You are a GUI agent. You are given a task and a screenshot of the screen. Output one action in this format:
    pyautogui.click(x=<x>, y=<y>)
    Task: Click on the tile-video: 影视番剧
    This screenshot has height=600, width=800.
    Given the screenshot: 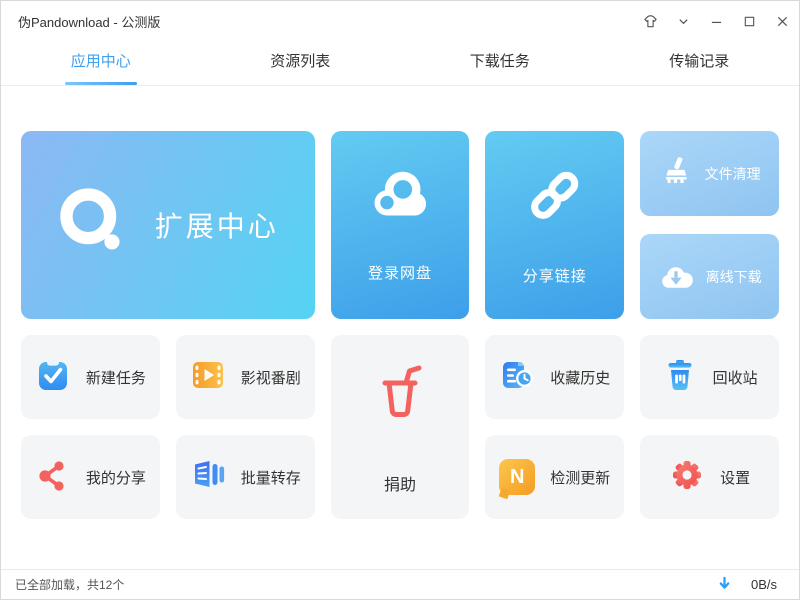 What is the action you would take?
    pyautogui.click(x=245, y=377)
    